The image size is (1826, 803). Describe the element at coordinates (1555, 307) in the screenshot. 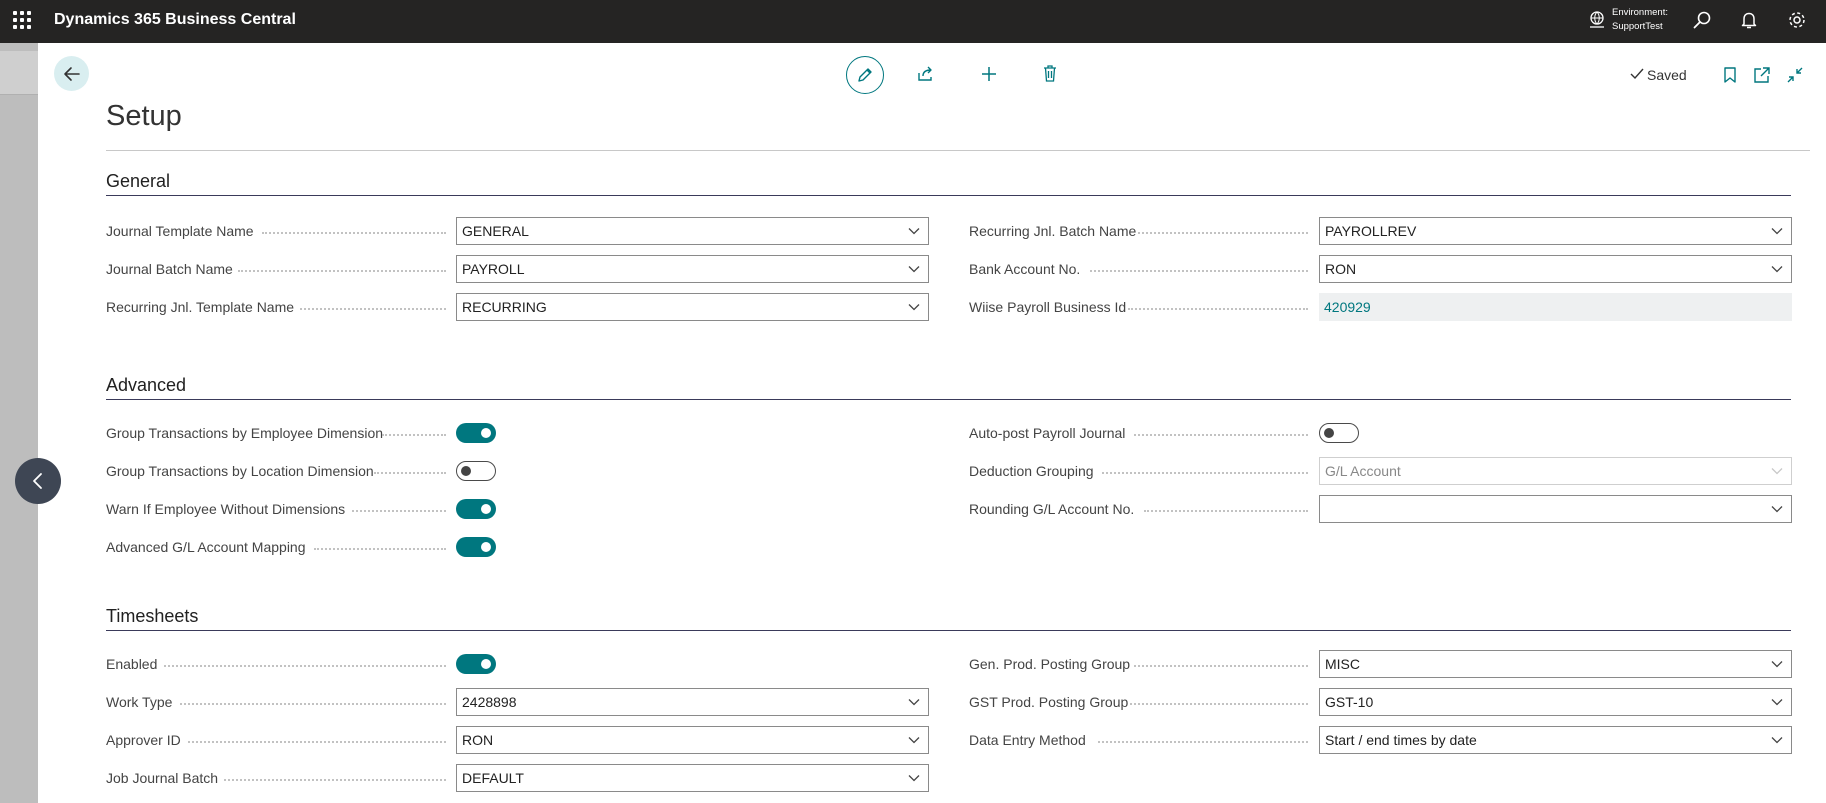

I see `wiise-business-id-field: 420929` at that location.